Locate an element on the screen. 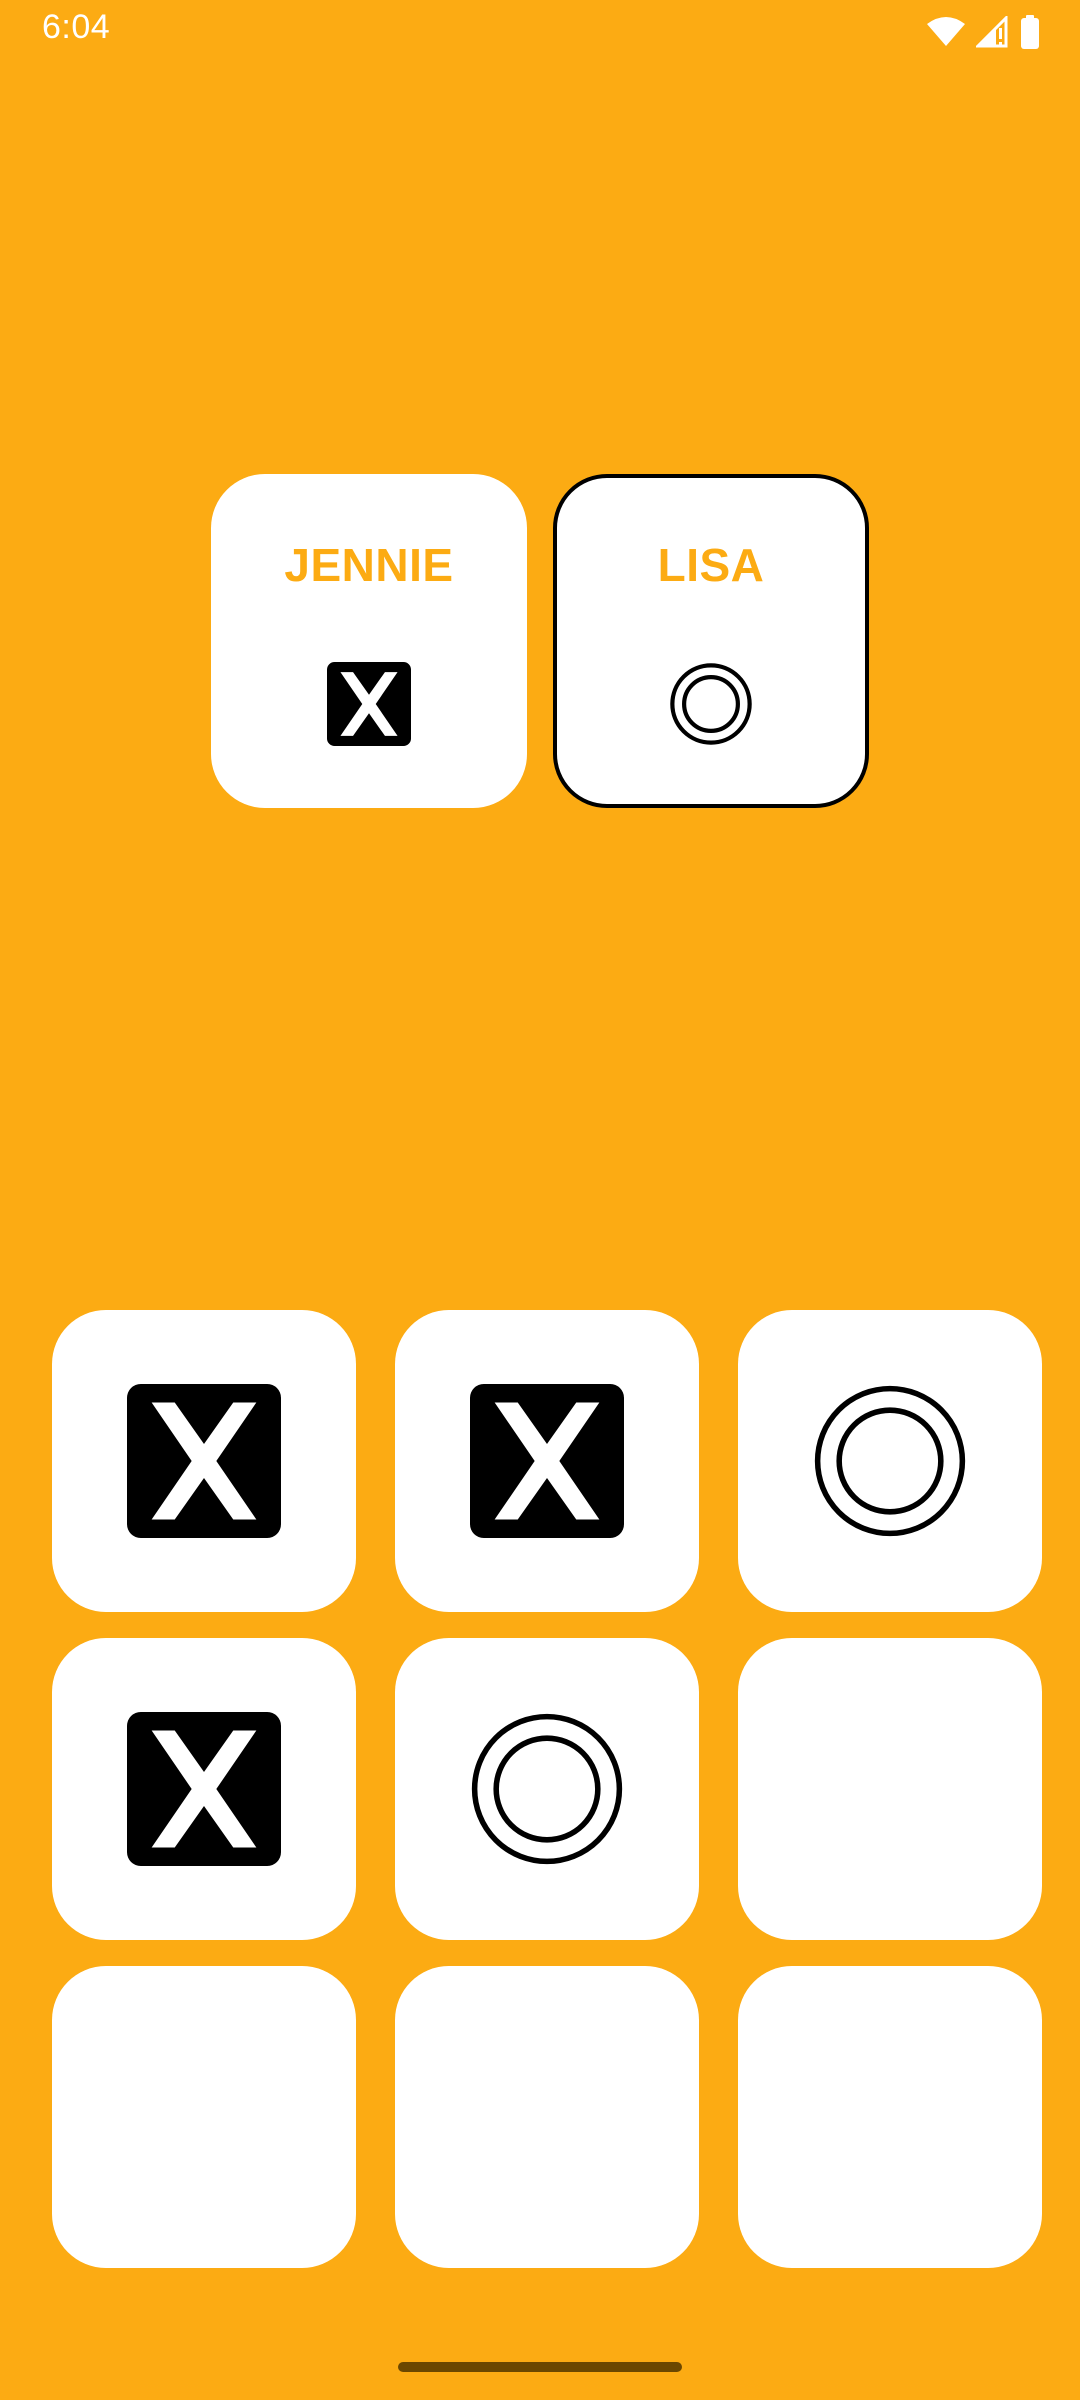  status-icons is located at coordinates (983, 32).